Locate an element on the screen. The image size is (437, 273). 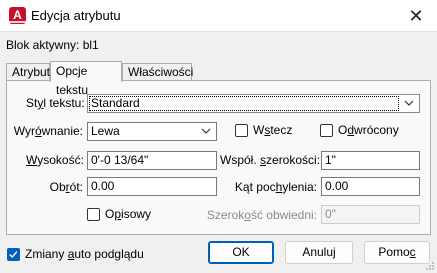
backwards-label: Wstecz is located at coordinates (273, 130).